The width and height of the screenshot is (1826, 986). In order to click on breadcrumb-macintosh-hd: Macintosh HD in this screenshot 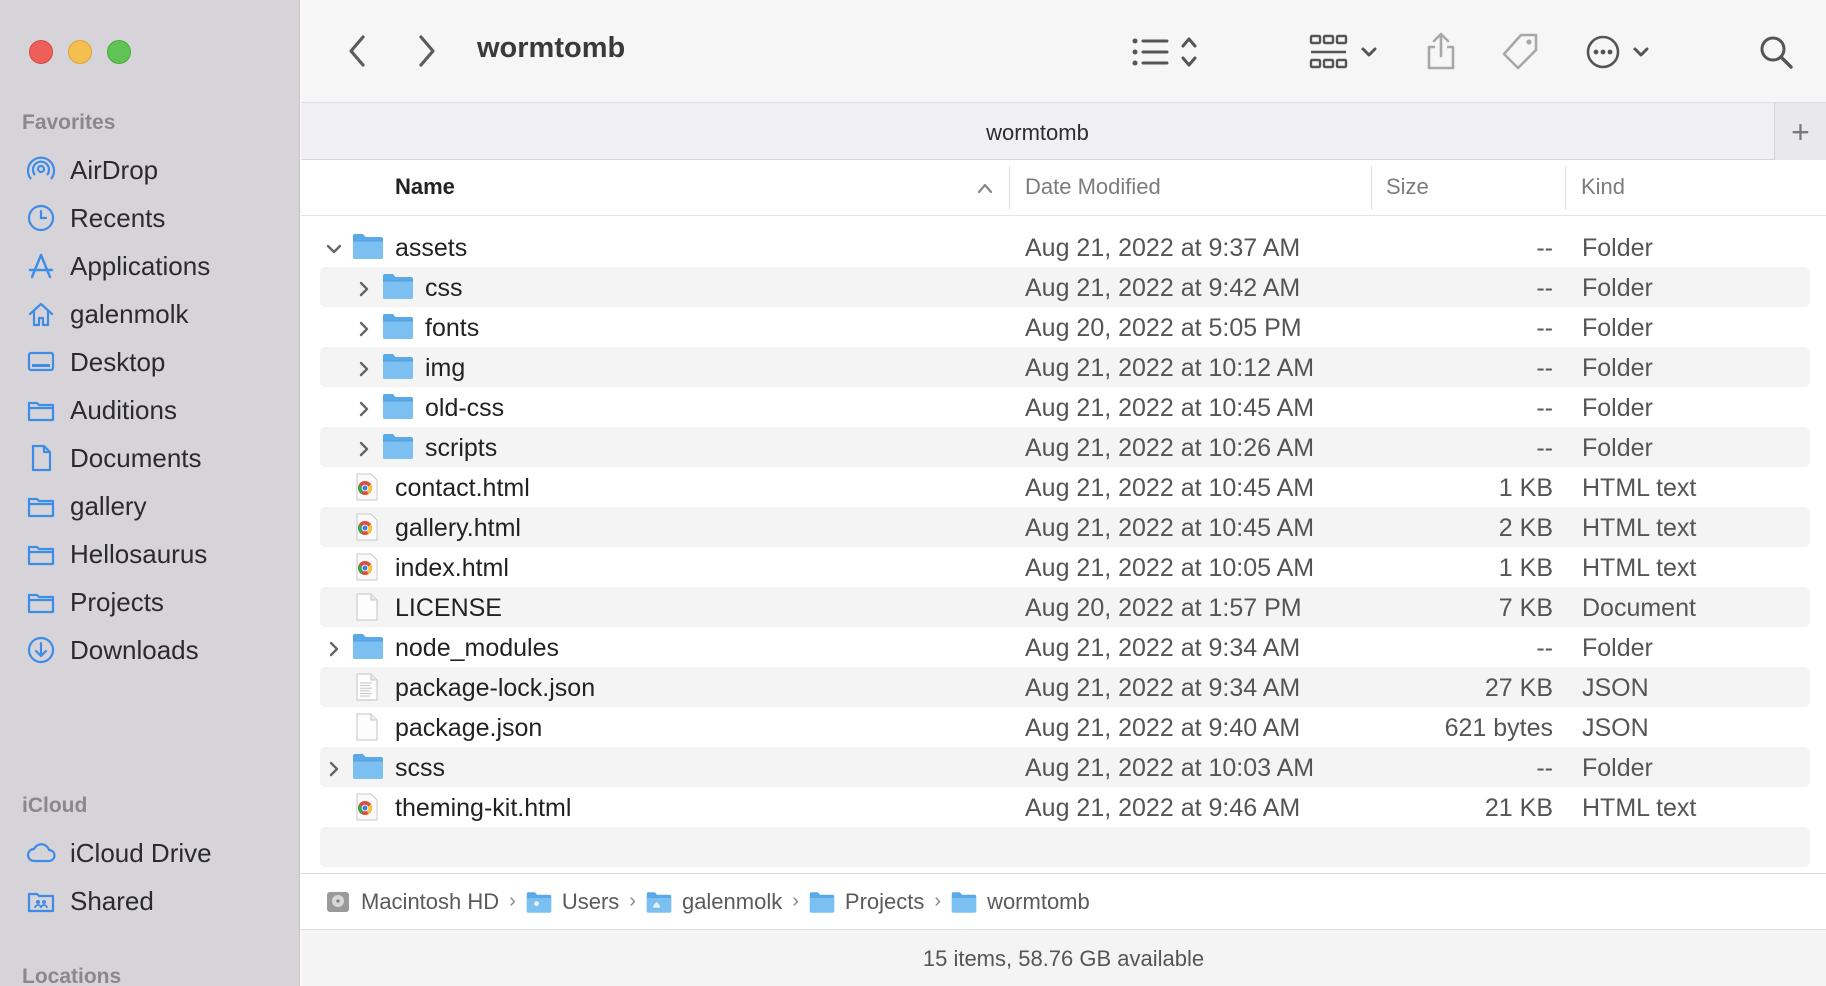, I will do `click(412, 902)`.